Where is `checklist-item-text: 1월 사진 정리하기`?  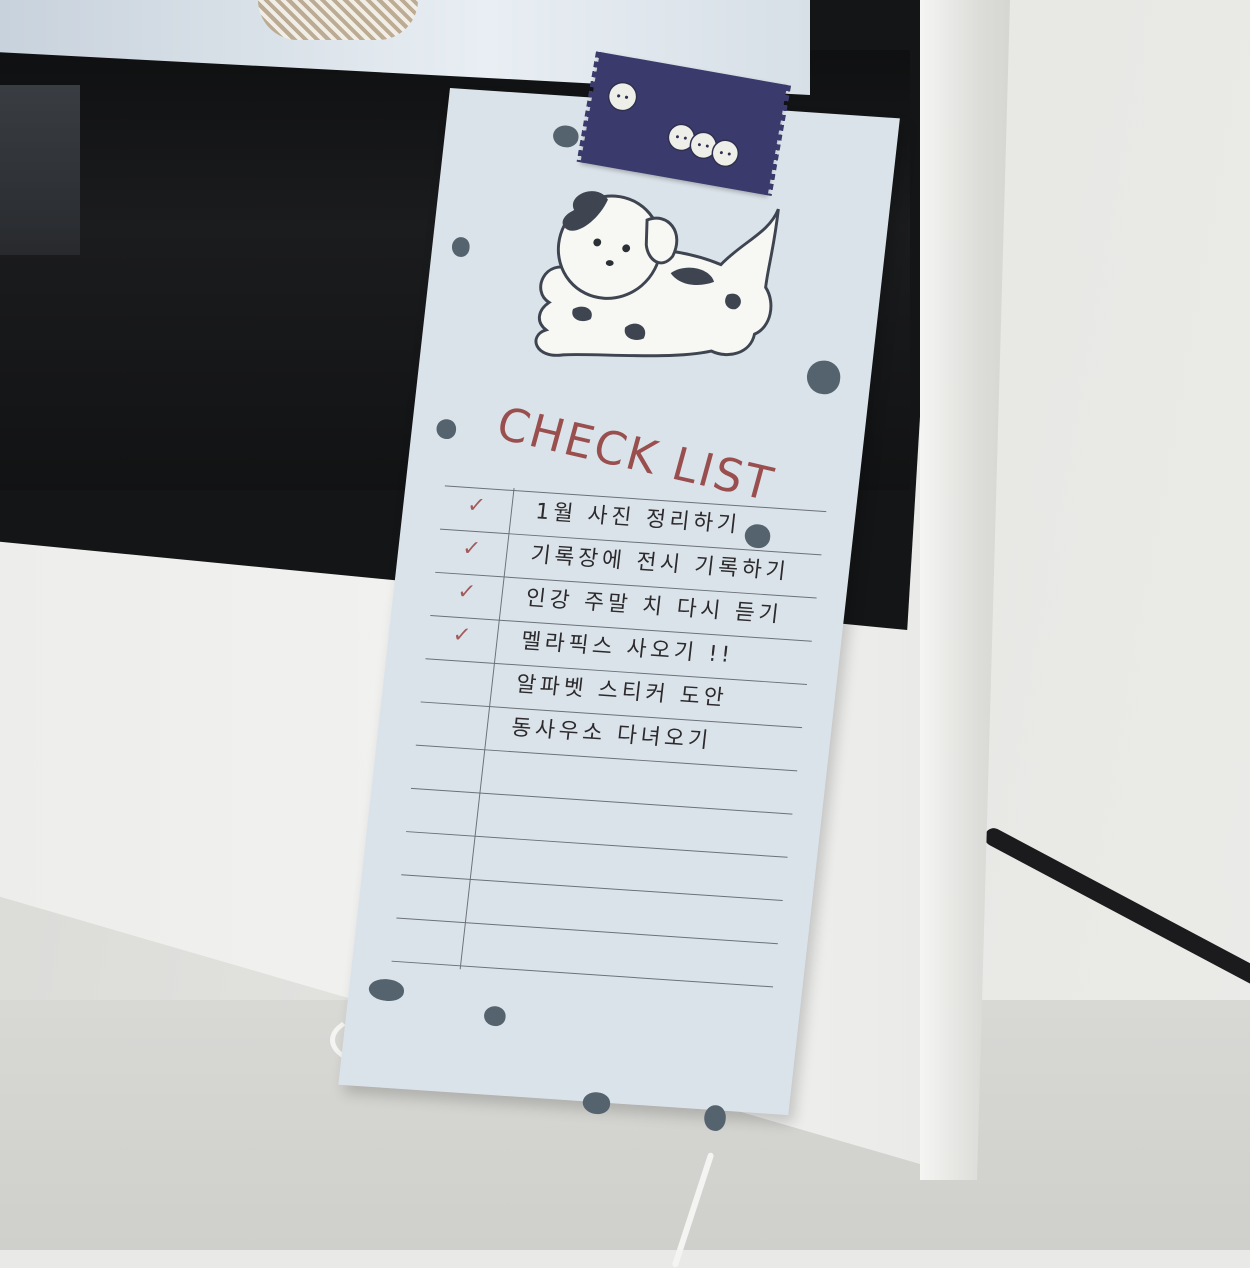
checklist-item-text: 1월 사진 정리하기 is located at coordinates (638, 518).